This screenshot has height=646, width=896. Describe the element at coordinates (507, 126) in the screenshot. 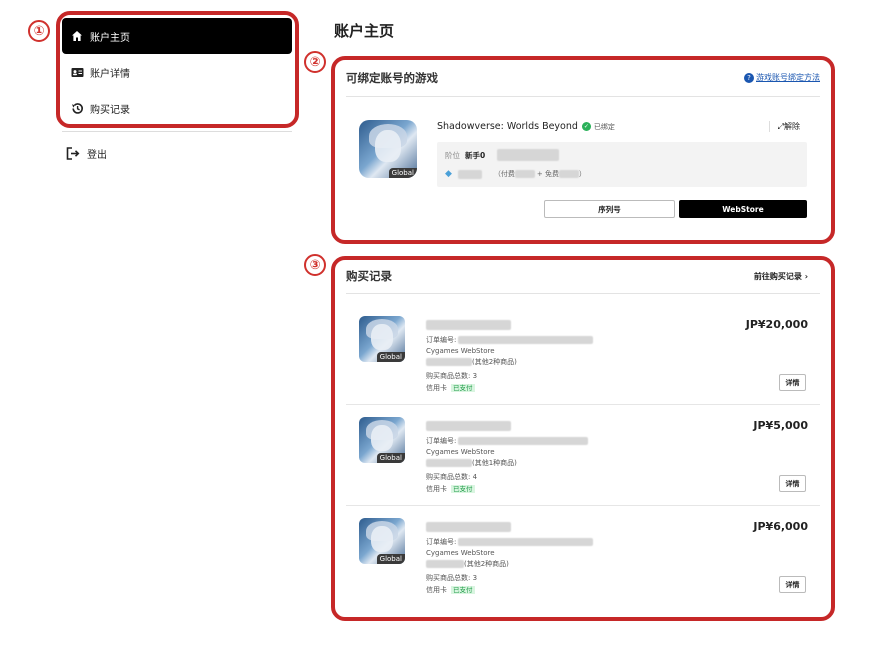

I see `game-name: Shadowverse: Worlds Beyond` at that location.